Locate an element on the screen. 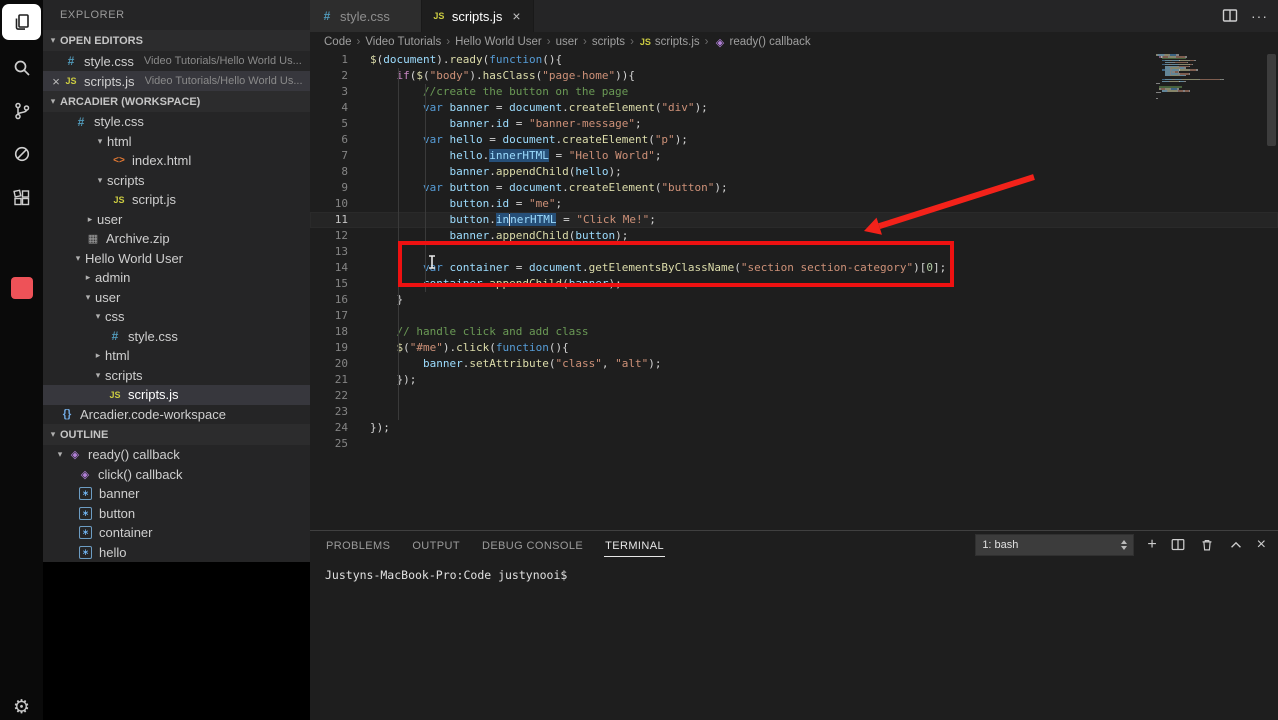 Image resolution: width=1278 pixels, height=720 pixels. outline-header: ▾ OUTLINE is located at coordinates (176, 434).